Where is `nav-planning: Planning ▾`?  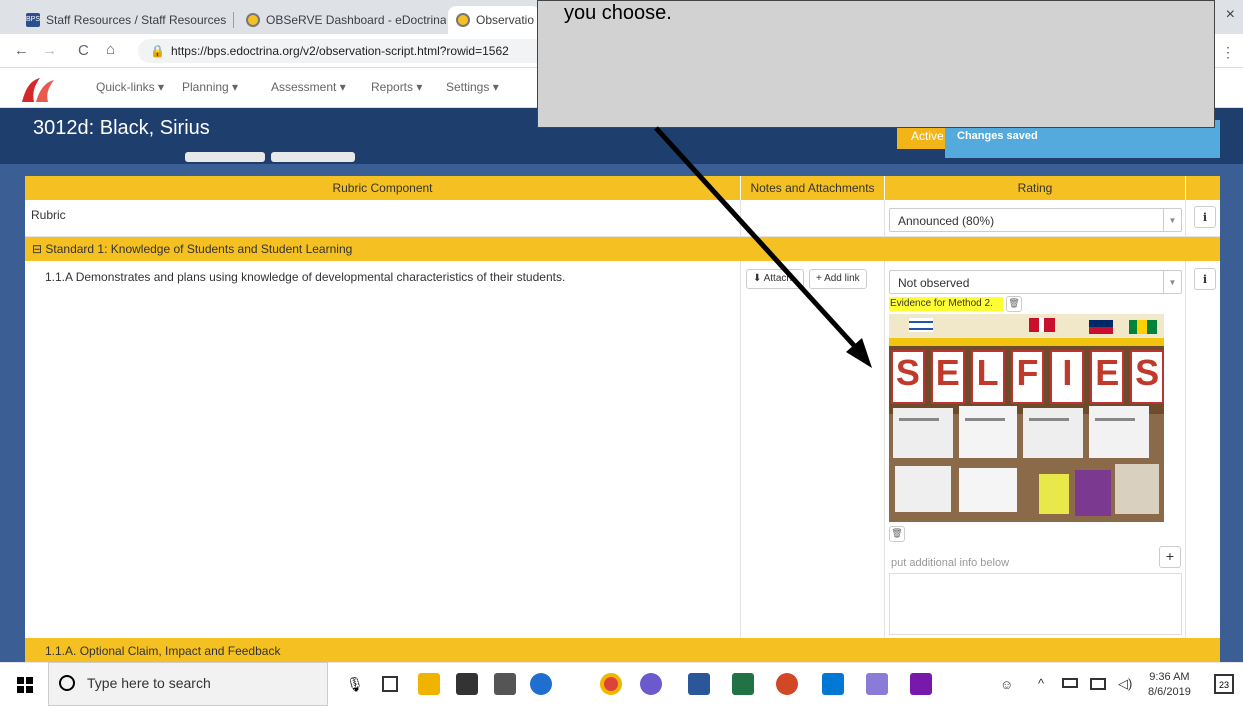 nav-planning: Planning ▾ is located at coordinates (210, 87).